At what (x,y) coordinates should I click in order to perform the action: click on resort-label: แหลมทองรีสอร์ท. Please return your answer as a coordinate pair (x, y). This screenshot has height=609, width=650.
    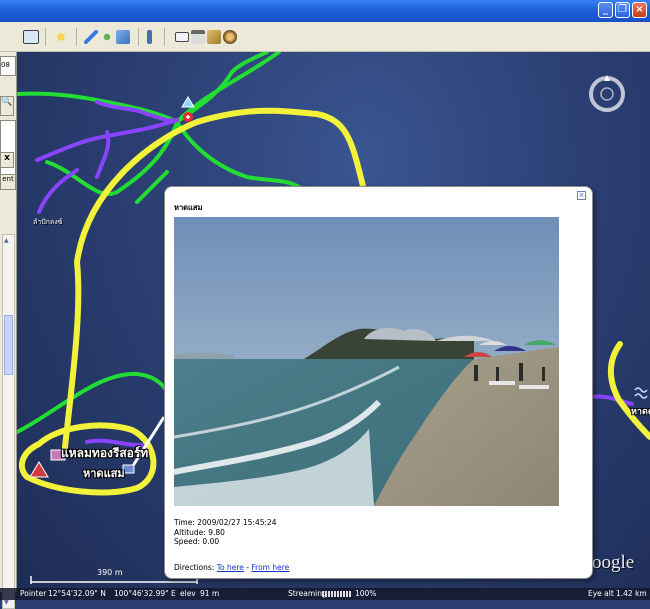
    Looking at the image, I should click on (104, 453).